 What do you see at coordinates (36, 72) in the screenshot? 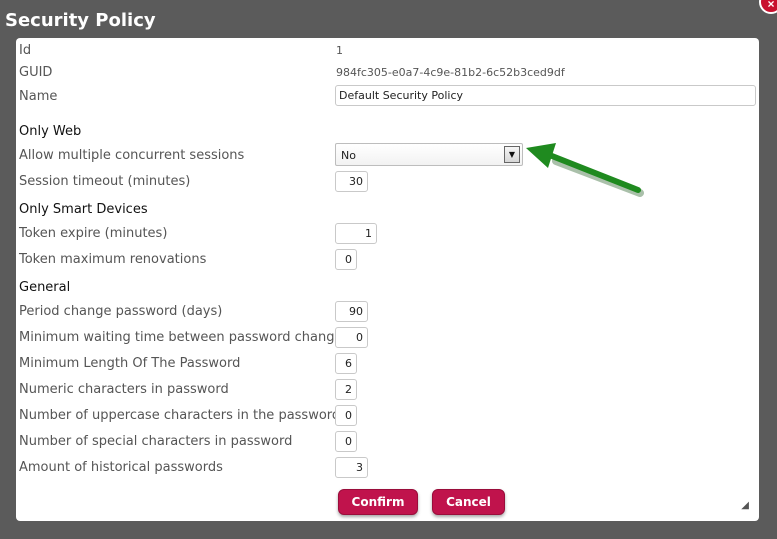
I see `guid-label: GUID` at bounding box center [36, 72].